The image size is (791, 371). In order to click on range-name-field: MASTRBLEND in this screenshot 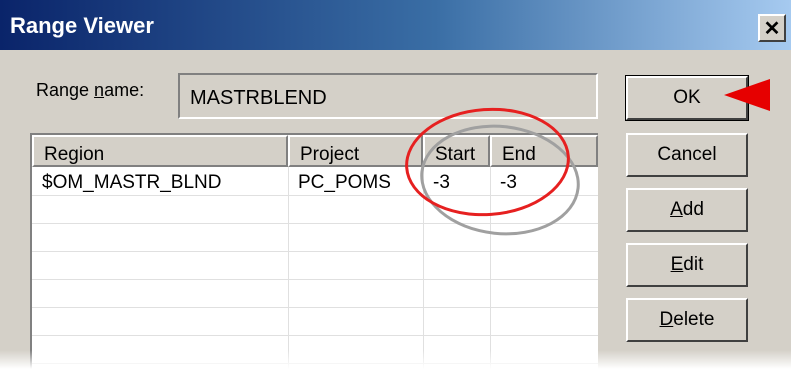, I will do `click(388, 96)`.